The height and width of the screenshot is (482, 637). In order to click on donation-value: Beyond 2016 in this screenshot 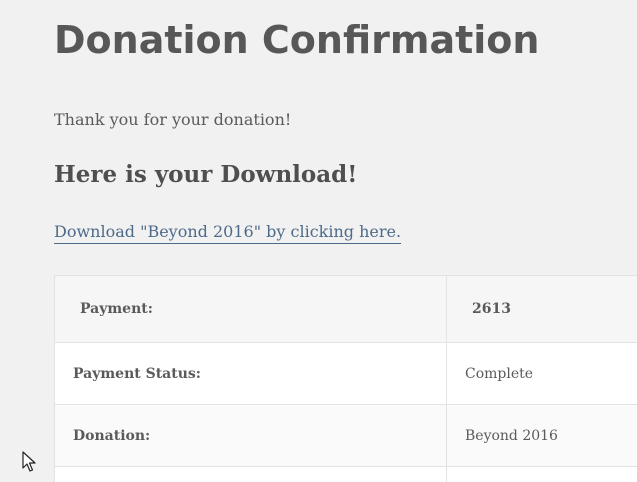, I will do `click(541, 435)`.